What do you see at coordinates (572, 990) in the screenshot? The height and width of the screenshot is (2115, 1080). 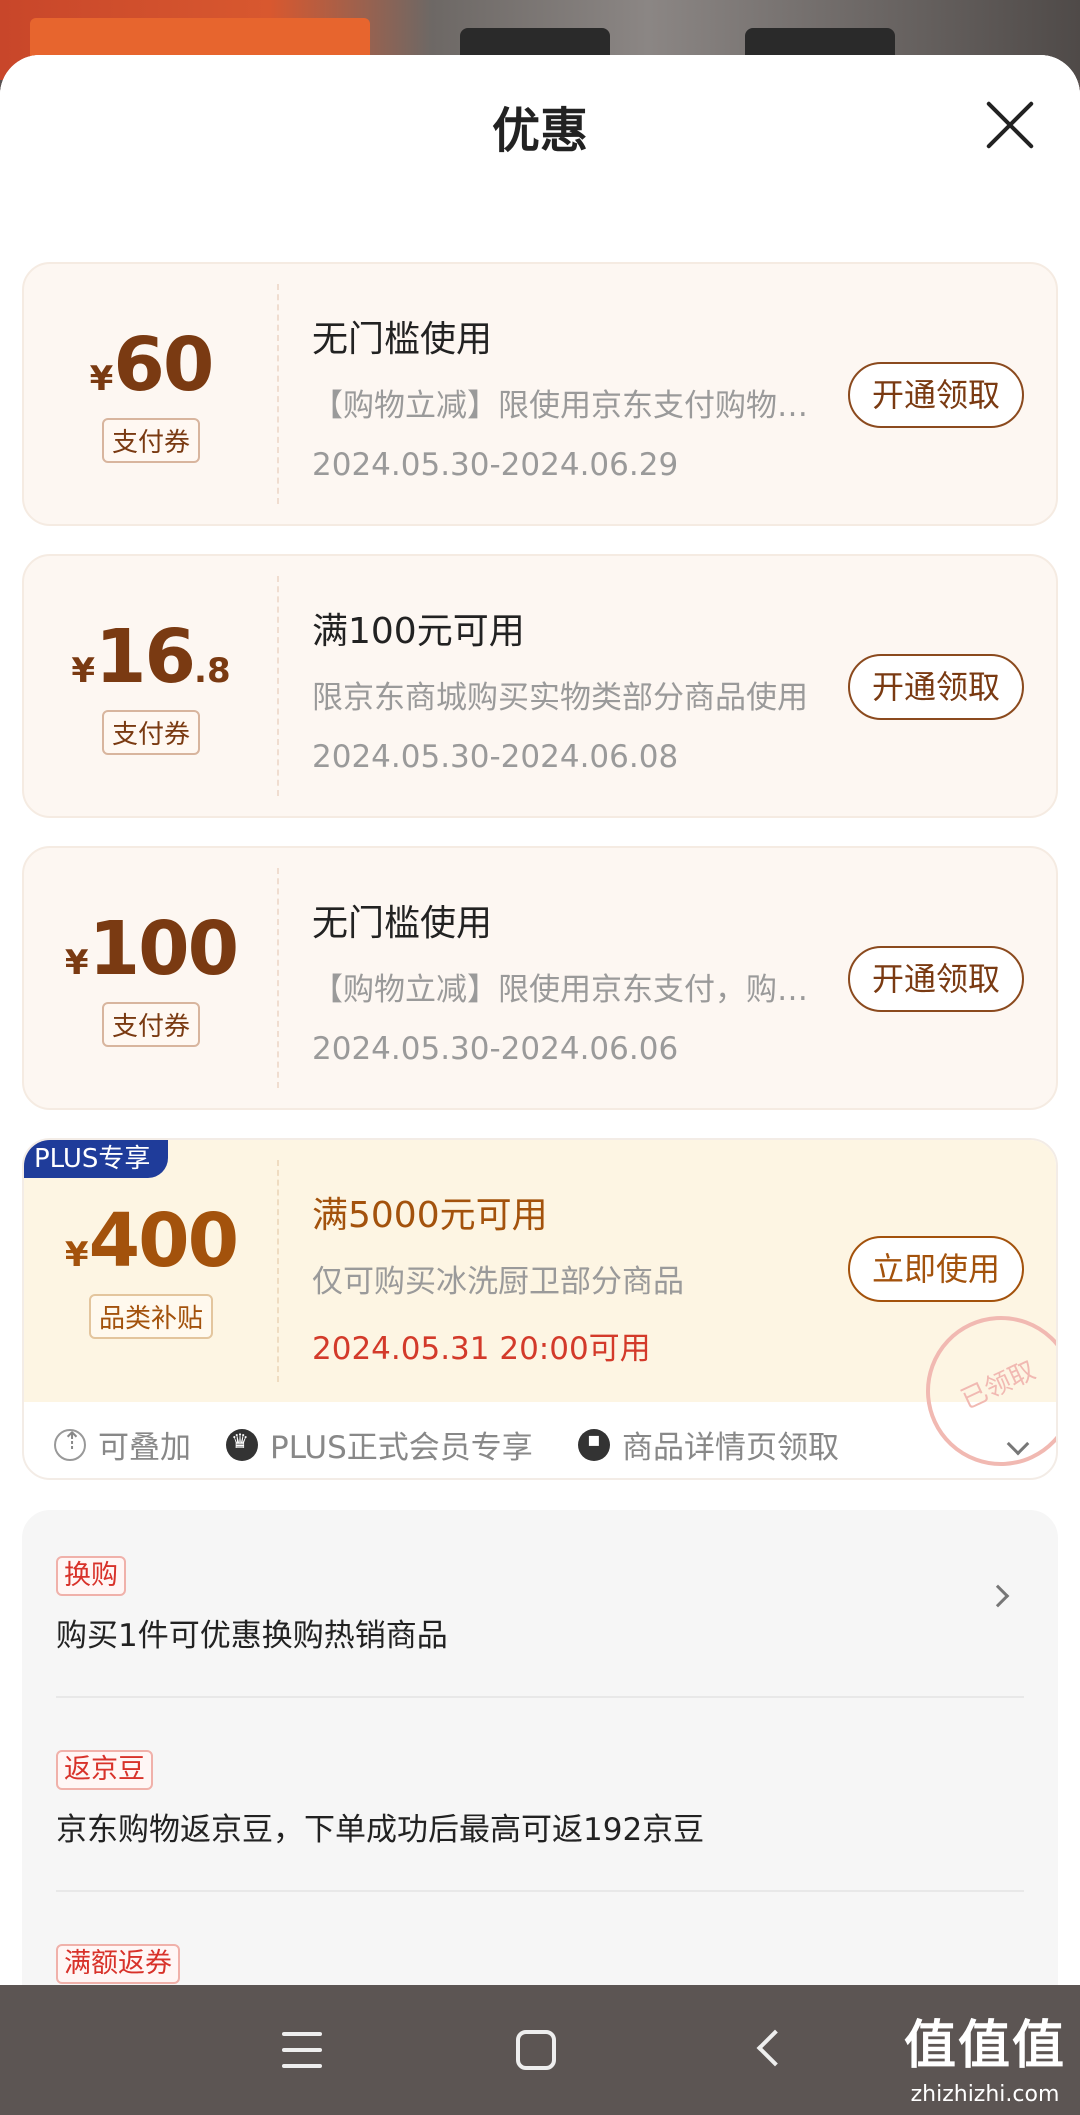 I see `coupon-description: 【购物立减】限使用京东支付，购物抵扣` at bounding box center [572, 990].